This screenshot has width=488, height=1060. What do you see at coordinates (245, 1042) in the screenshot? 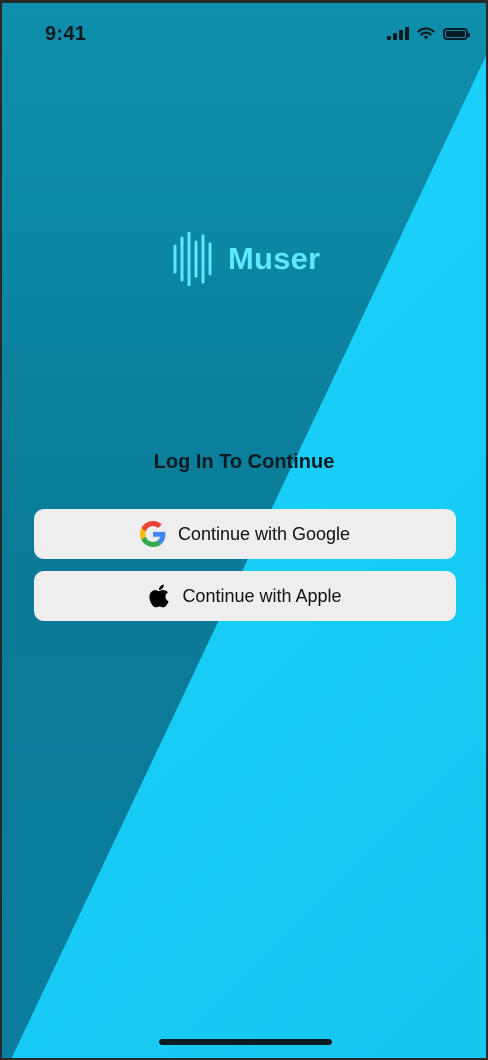
I see `home-indicator` at bounding box center [245, 1042].